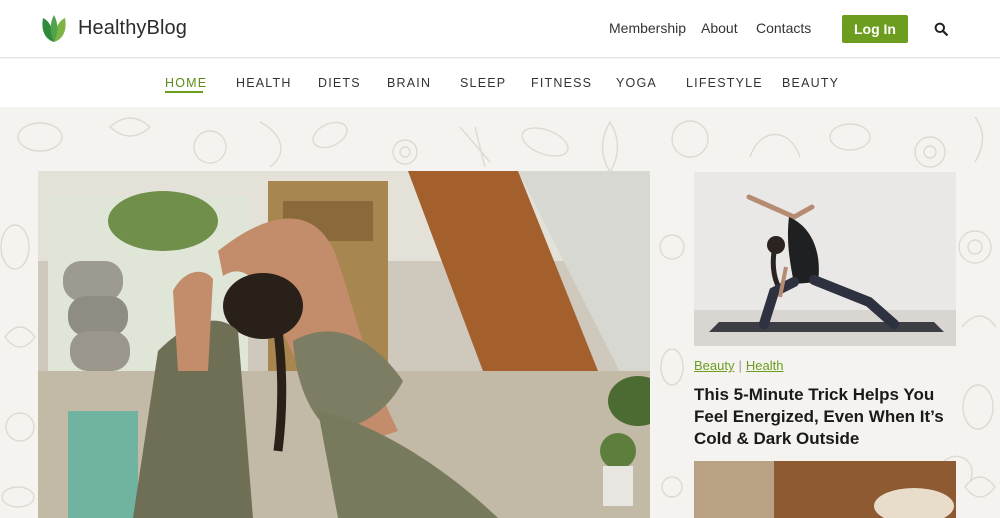  Describe the element at coordinates (647, 28) in the screenshot. I see `nav-membership: Membership` at that location.